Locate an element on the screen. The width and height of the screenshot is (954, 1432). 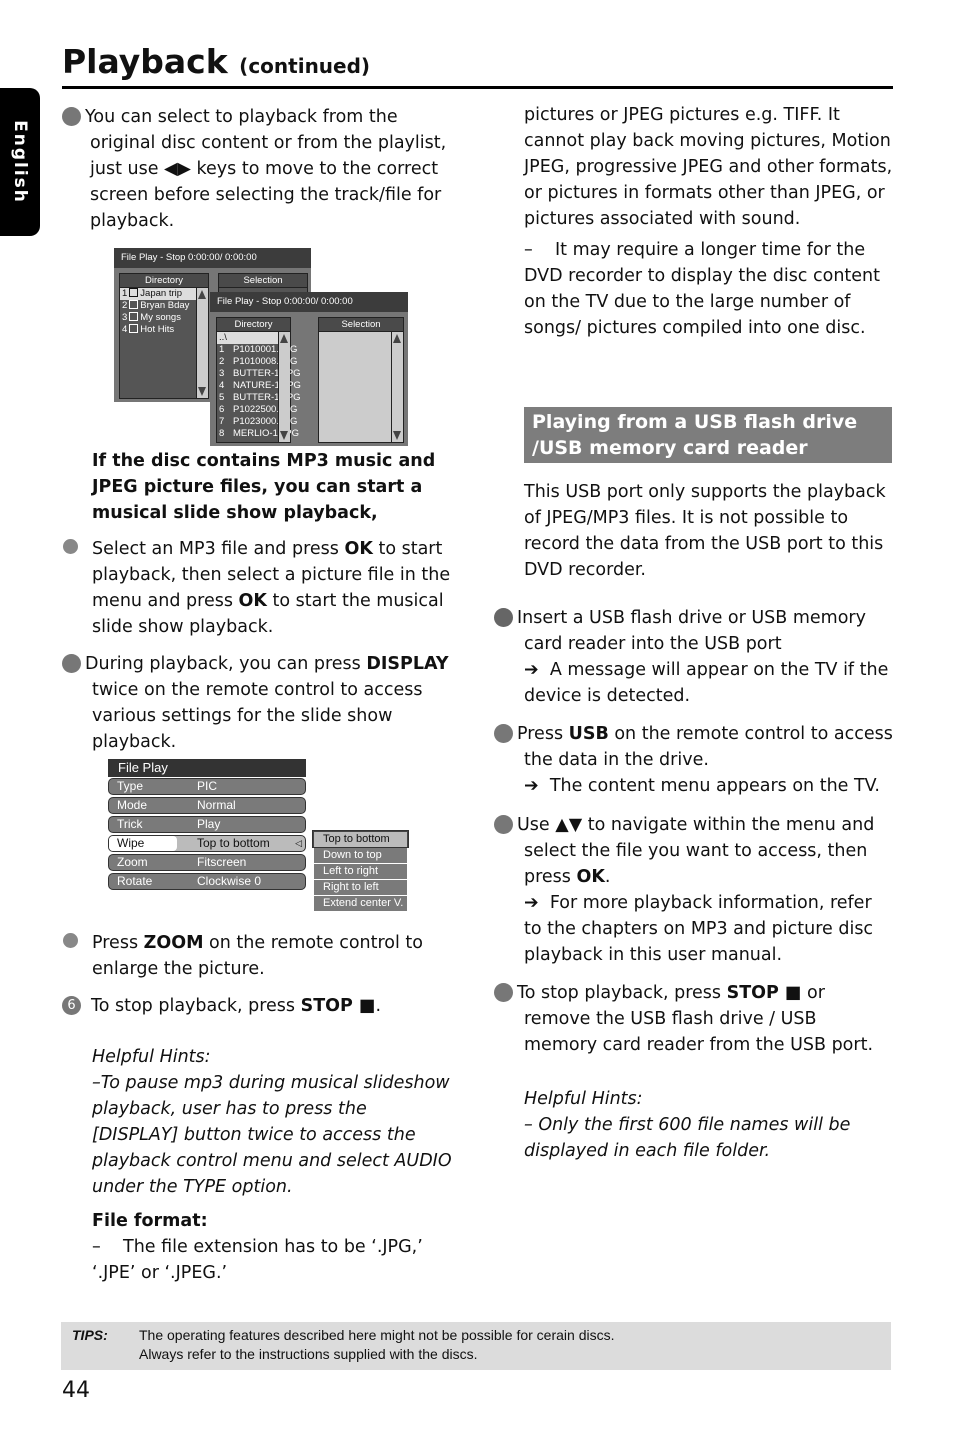
file-item: 8 MERLIO-1.JPG is located at coordinates (258, 434).